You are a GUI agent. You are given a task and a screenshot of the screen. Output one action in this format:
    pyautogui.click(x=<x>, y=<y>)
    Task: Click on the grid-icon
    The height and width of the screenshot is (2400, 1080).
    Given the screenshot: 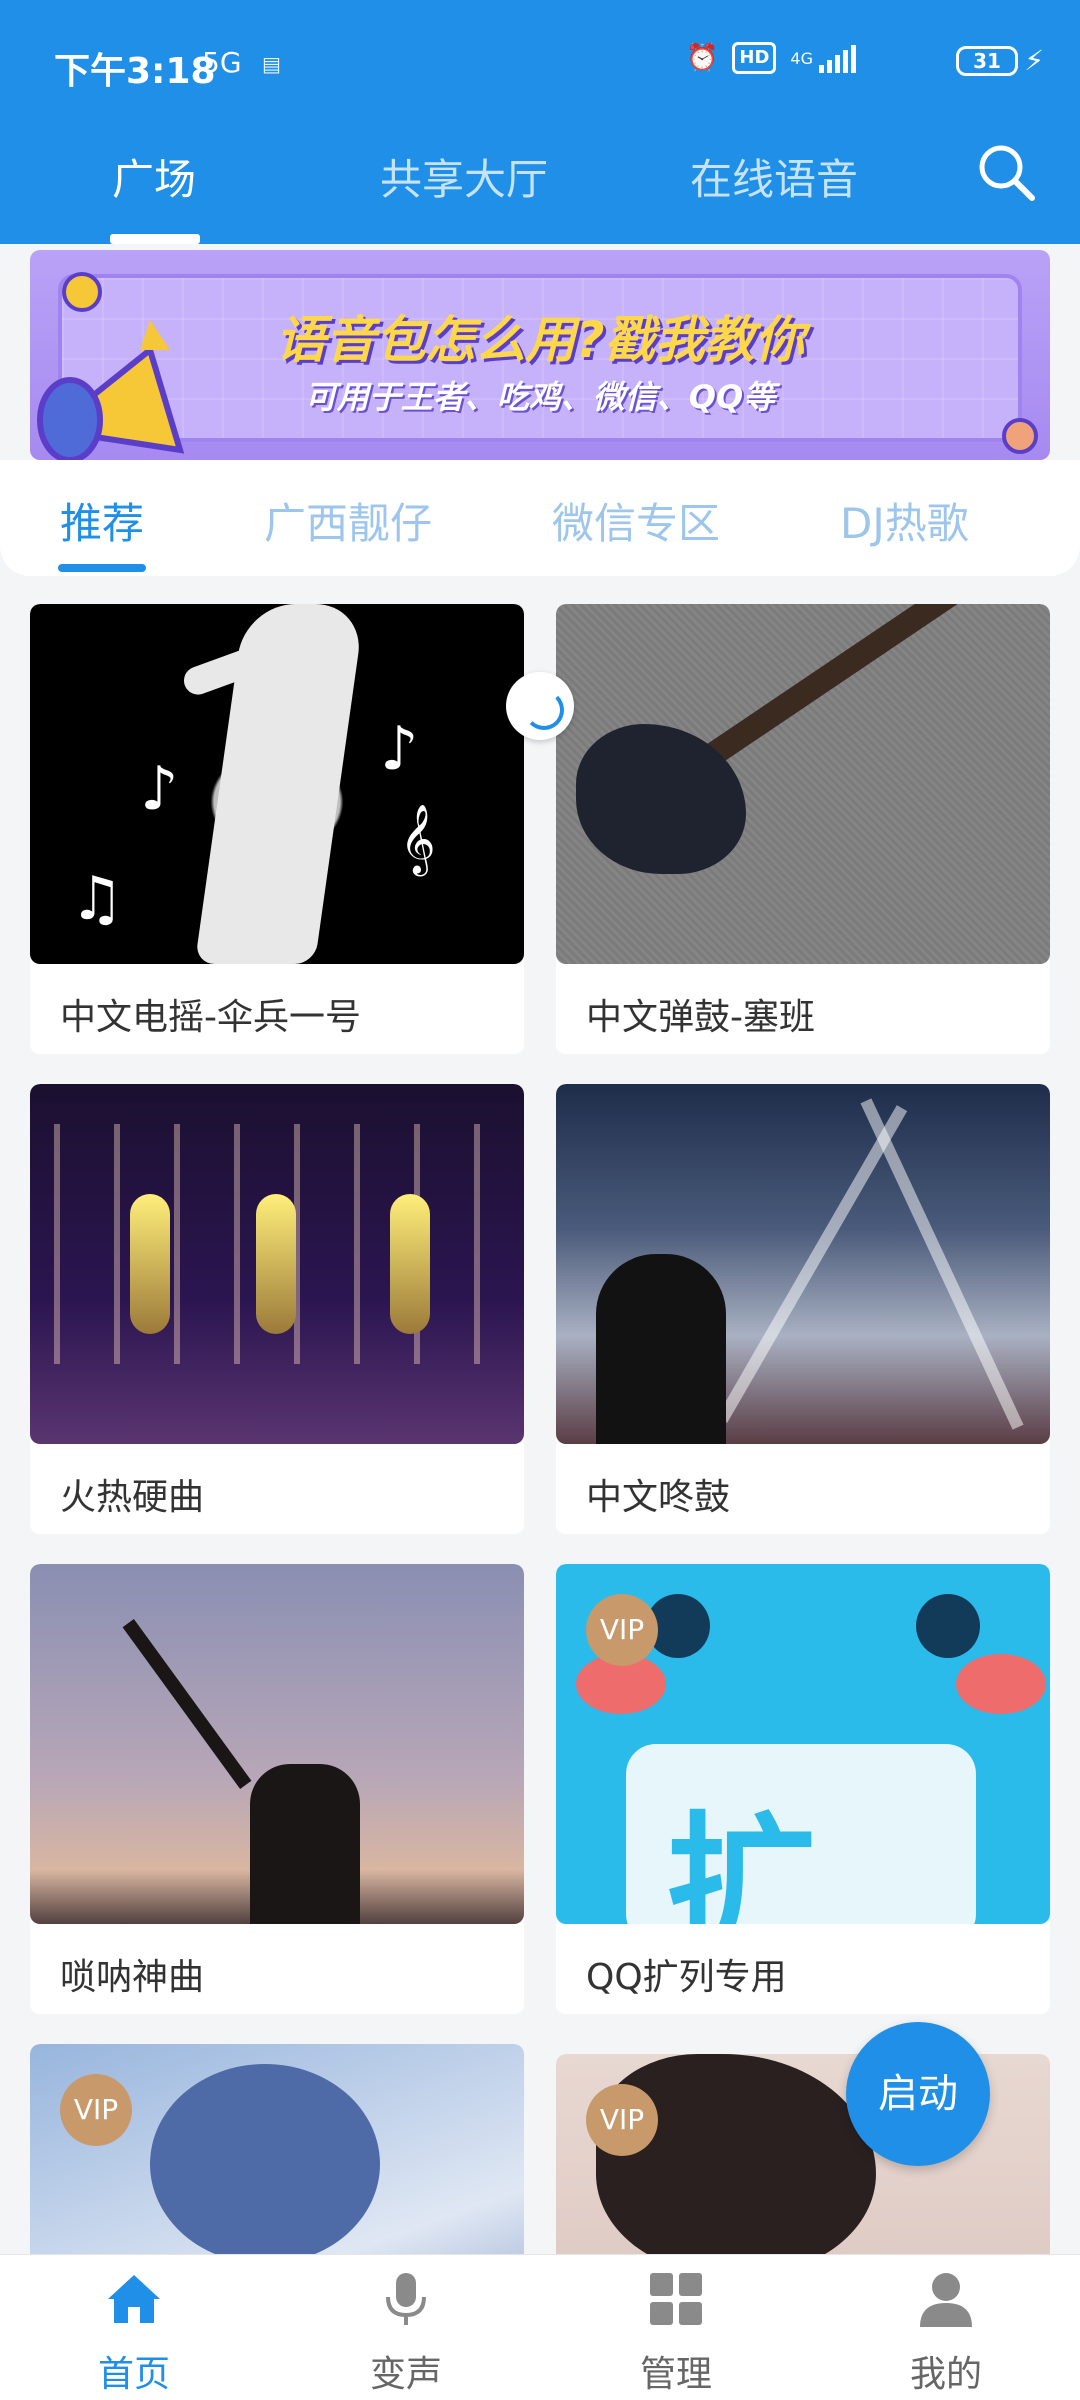 What is the action you would take?
    pyautogui.click(x=676, y=2299)
    